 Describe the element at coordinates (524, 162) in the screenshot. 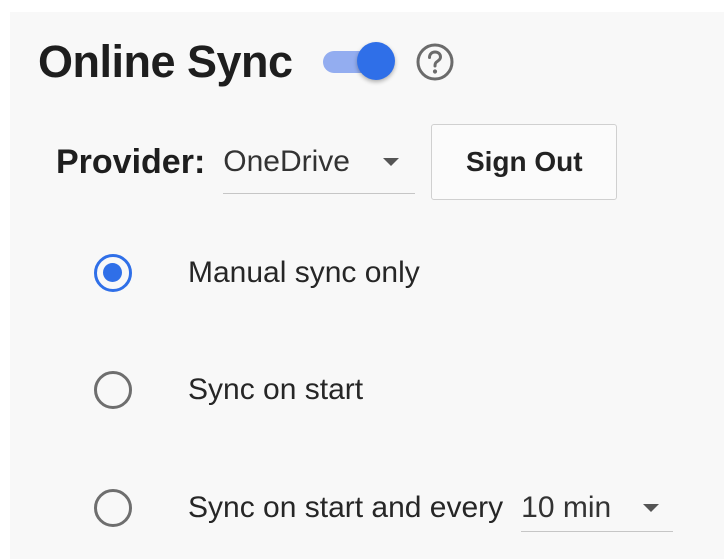

I see `sign-out-button: Sign Out` at that location.